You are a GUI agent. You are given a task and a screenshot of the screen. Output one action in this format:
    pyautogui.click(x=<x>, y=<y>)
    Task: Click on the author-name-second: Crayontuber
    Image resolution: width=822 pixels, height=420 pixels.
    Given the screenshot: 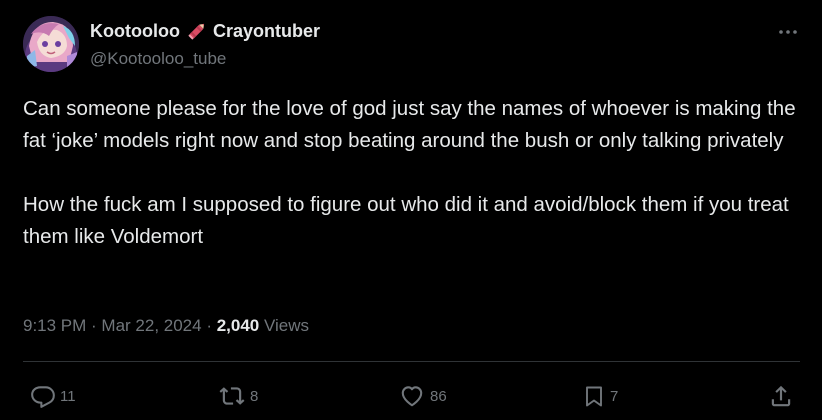 What is the action you would take?
    pyautogui.click(x=266, y=30)
    